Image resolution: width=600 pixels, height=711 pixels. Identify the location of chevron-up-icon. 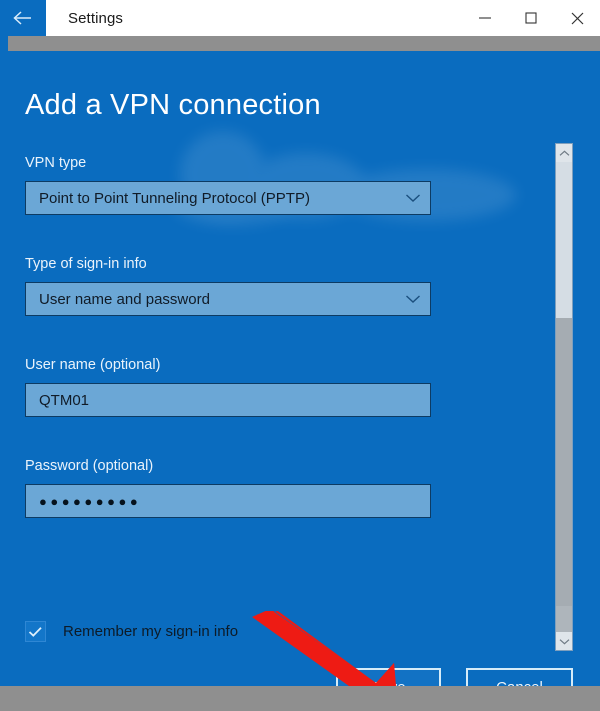
(564, 152).